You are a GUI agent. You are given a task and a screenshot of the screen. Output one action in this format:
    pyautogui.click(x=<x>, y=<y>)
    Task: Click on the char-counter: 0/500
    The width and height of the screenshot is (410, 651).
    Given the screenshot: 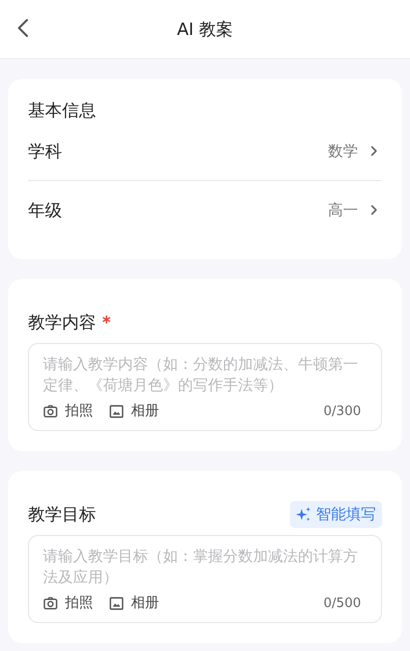 What is the action you would take?
    pyautogui.click(x=342, y=603)
    